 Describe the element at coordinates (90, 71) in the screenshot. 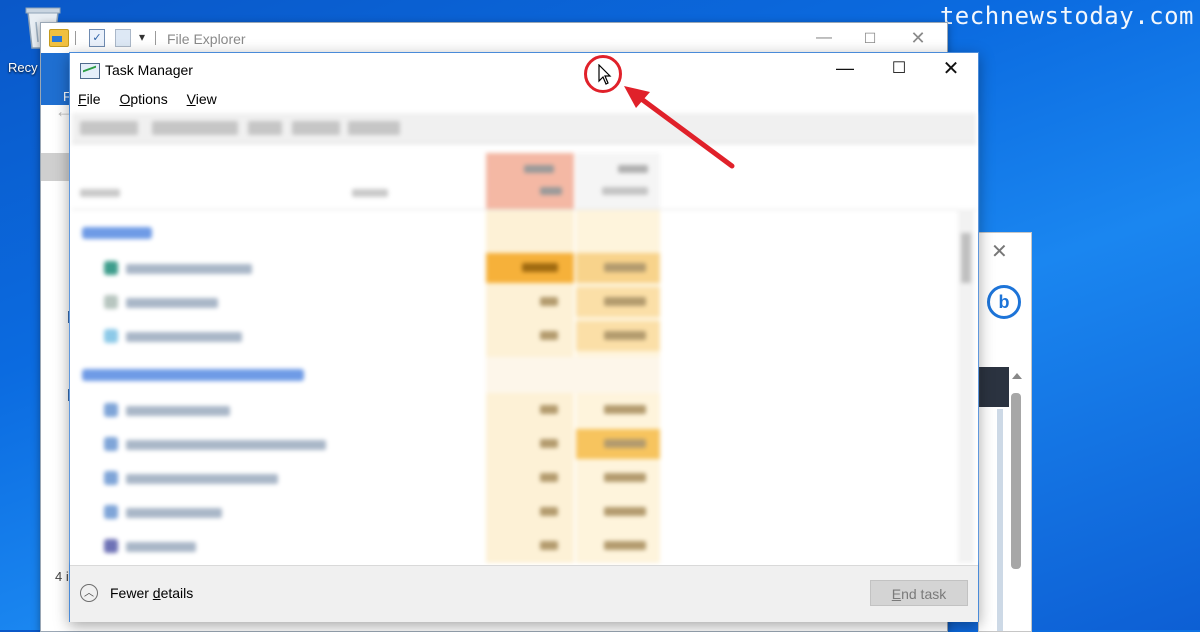

I see `task-manager-app-icon` at that location.